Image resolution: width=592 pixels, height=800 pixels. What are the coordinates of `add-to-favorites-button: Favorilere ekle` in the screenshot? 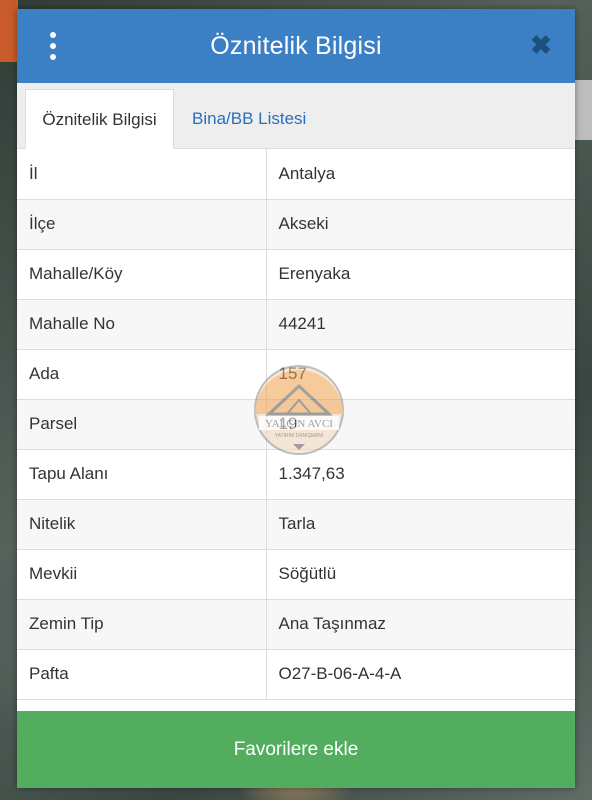 It's located at (296, 749).